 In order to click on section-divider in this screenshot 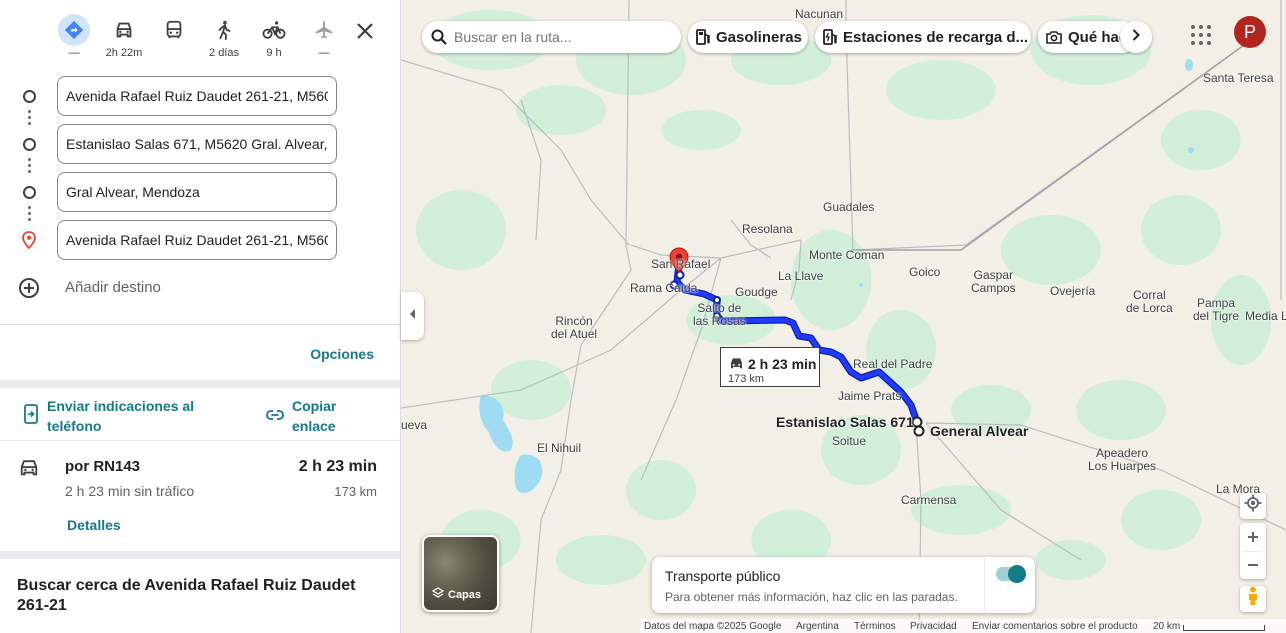, I will do `click(200, 555)`.